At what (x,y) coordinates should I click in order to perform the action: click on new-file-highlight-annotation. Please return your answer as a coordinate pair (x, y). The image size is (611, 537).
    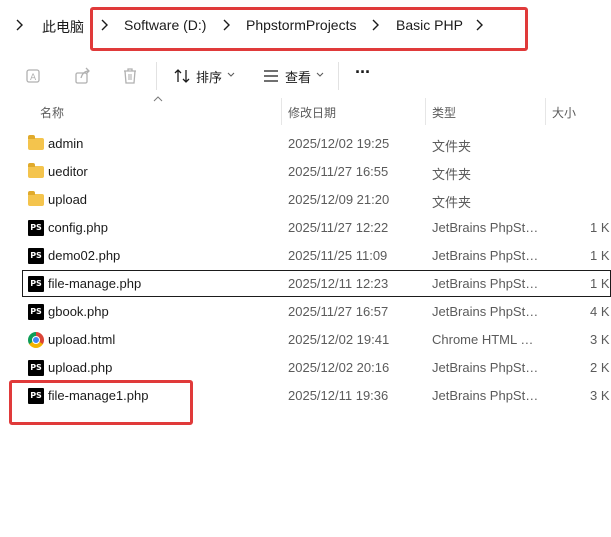
    Looking at the image, I should click on (101, 402).